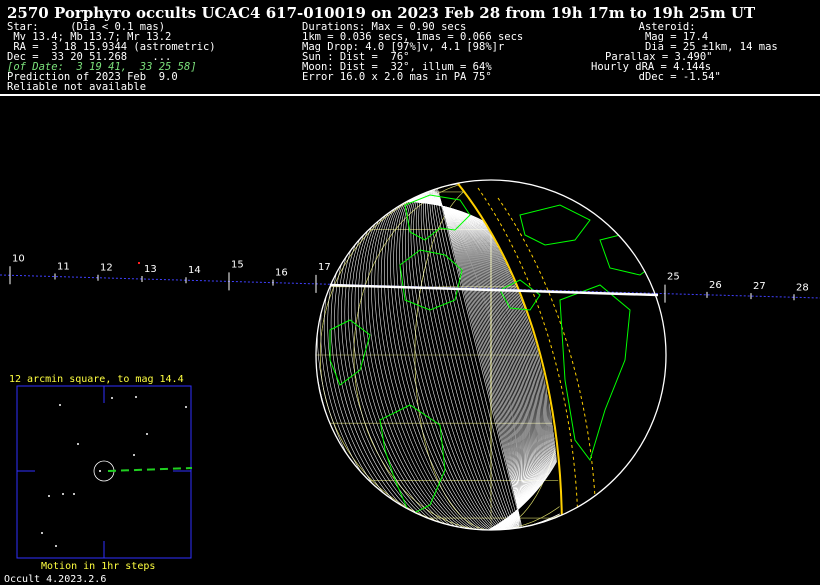  Describe the element at coordinates (715, 285) in the screenshot. I see `time-tick-label: 26` at that location.